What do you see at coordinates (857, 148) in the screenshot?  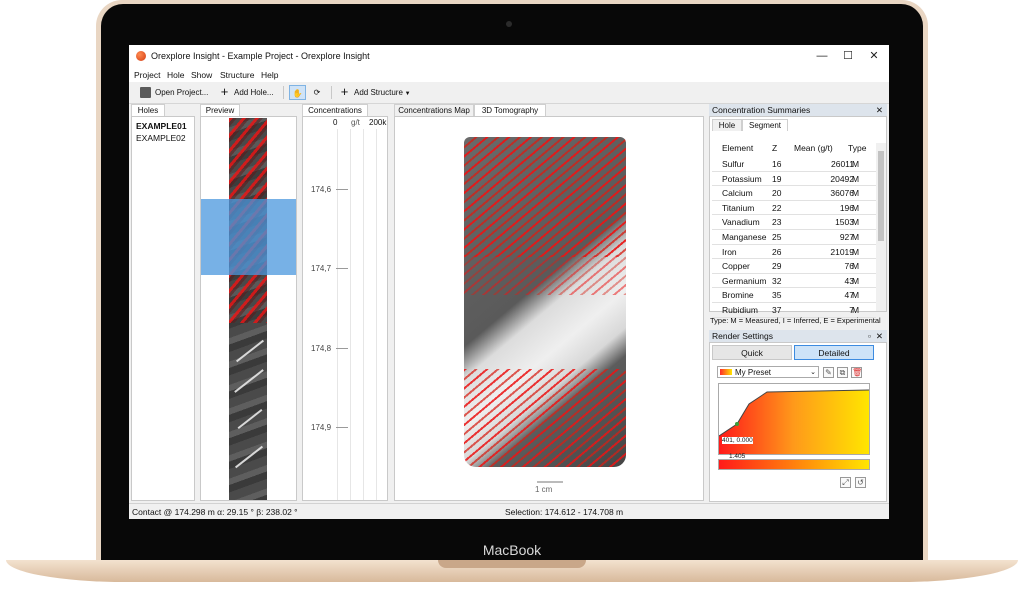 I see `column-header-type: Type` at bounding box center [857, 148].